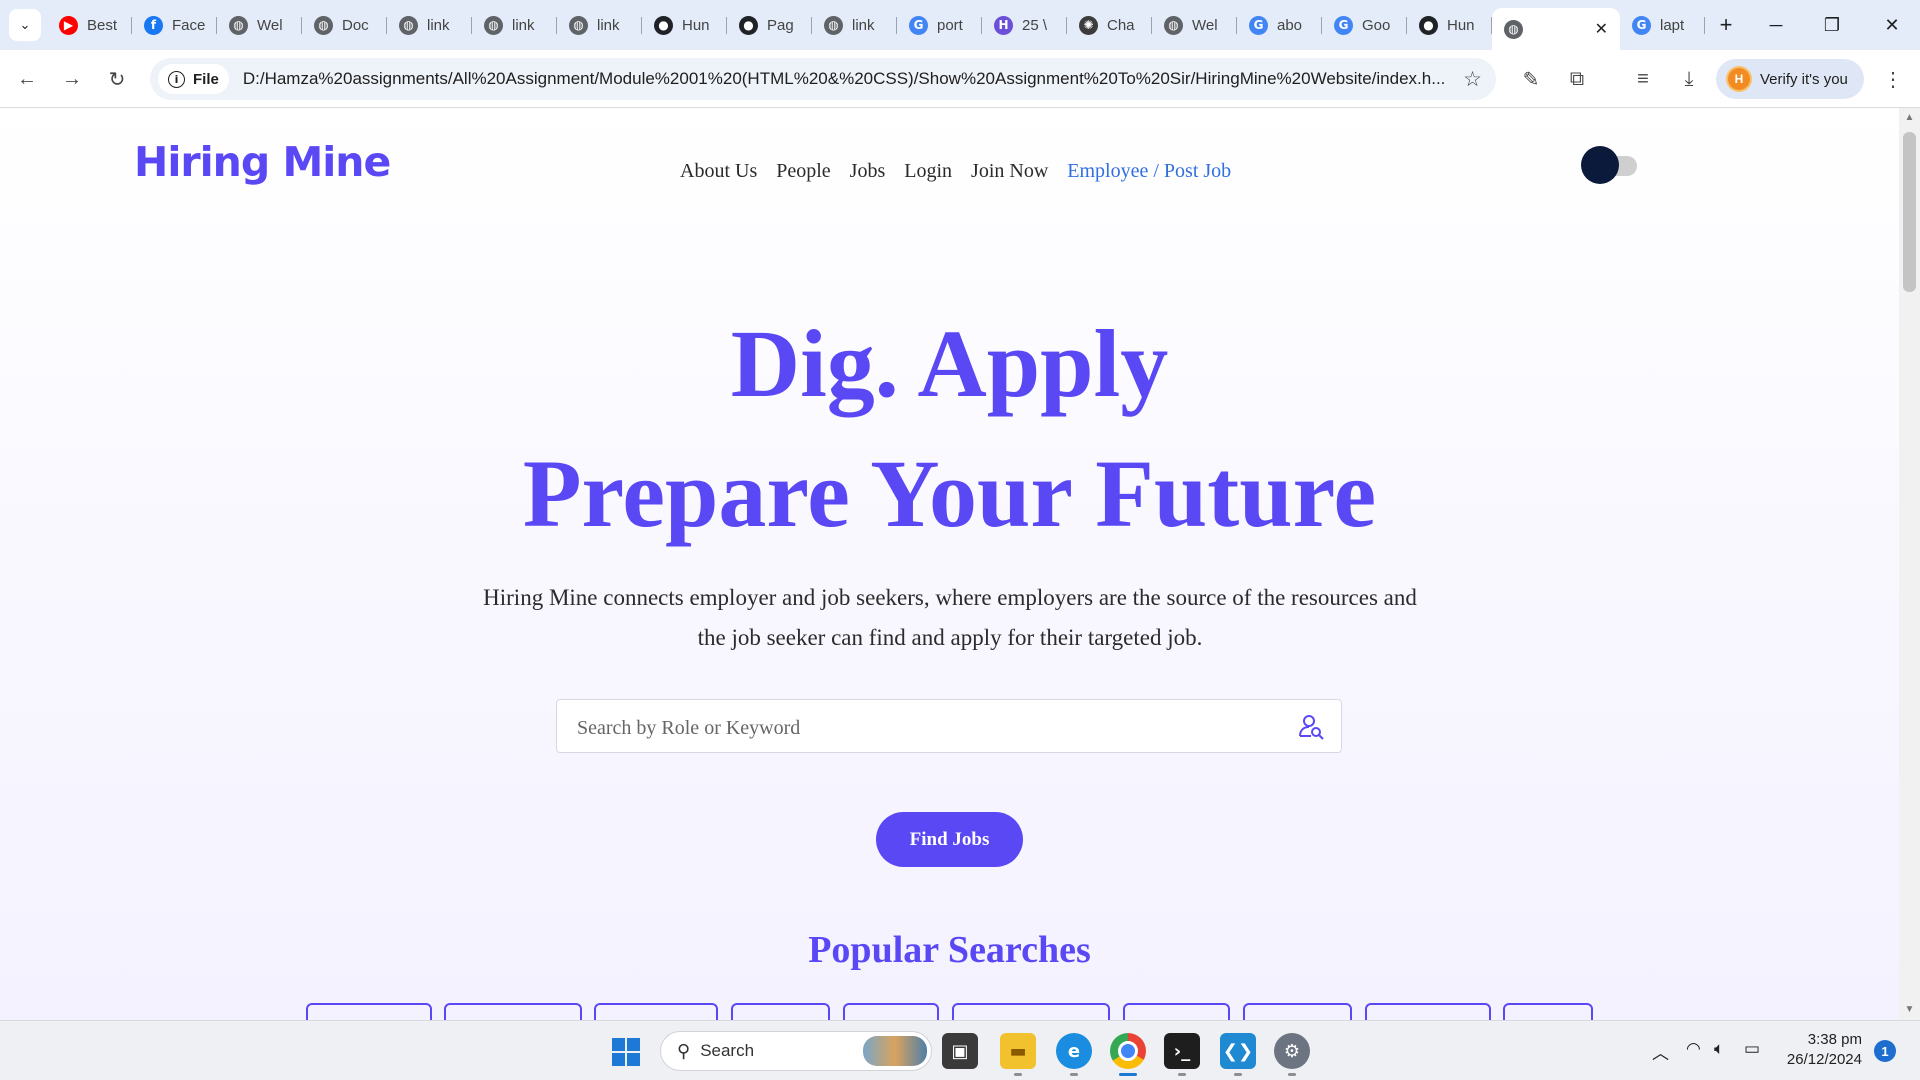 Image resolution: width=1920 pixels, height=1080 pixels. I want to click on tab-before-8: ● Pag, so click(769, 25).